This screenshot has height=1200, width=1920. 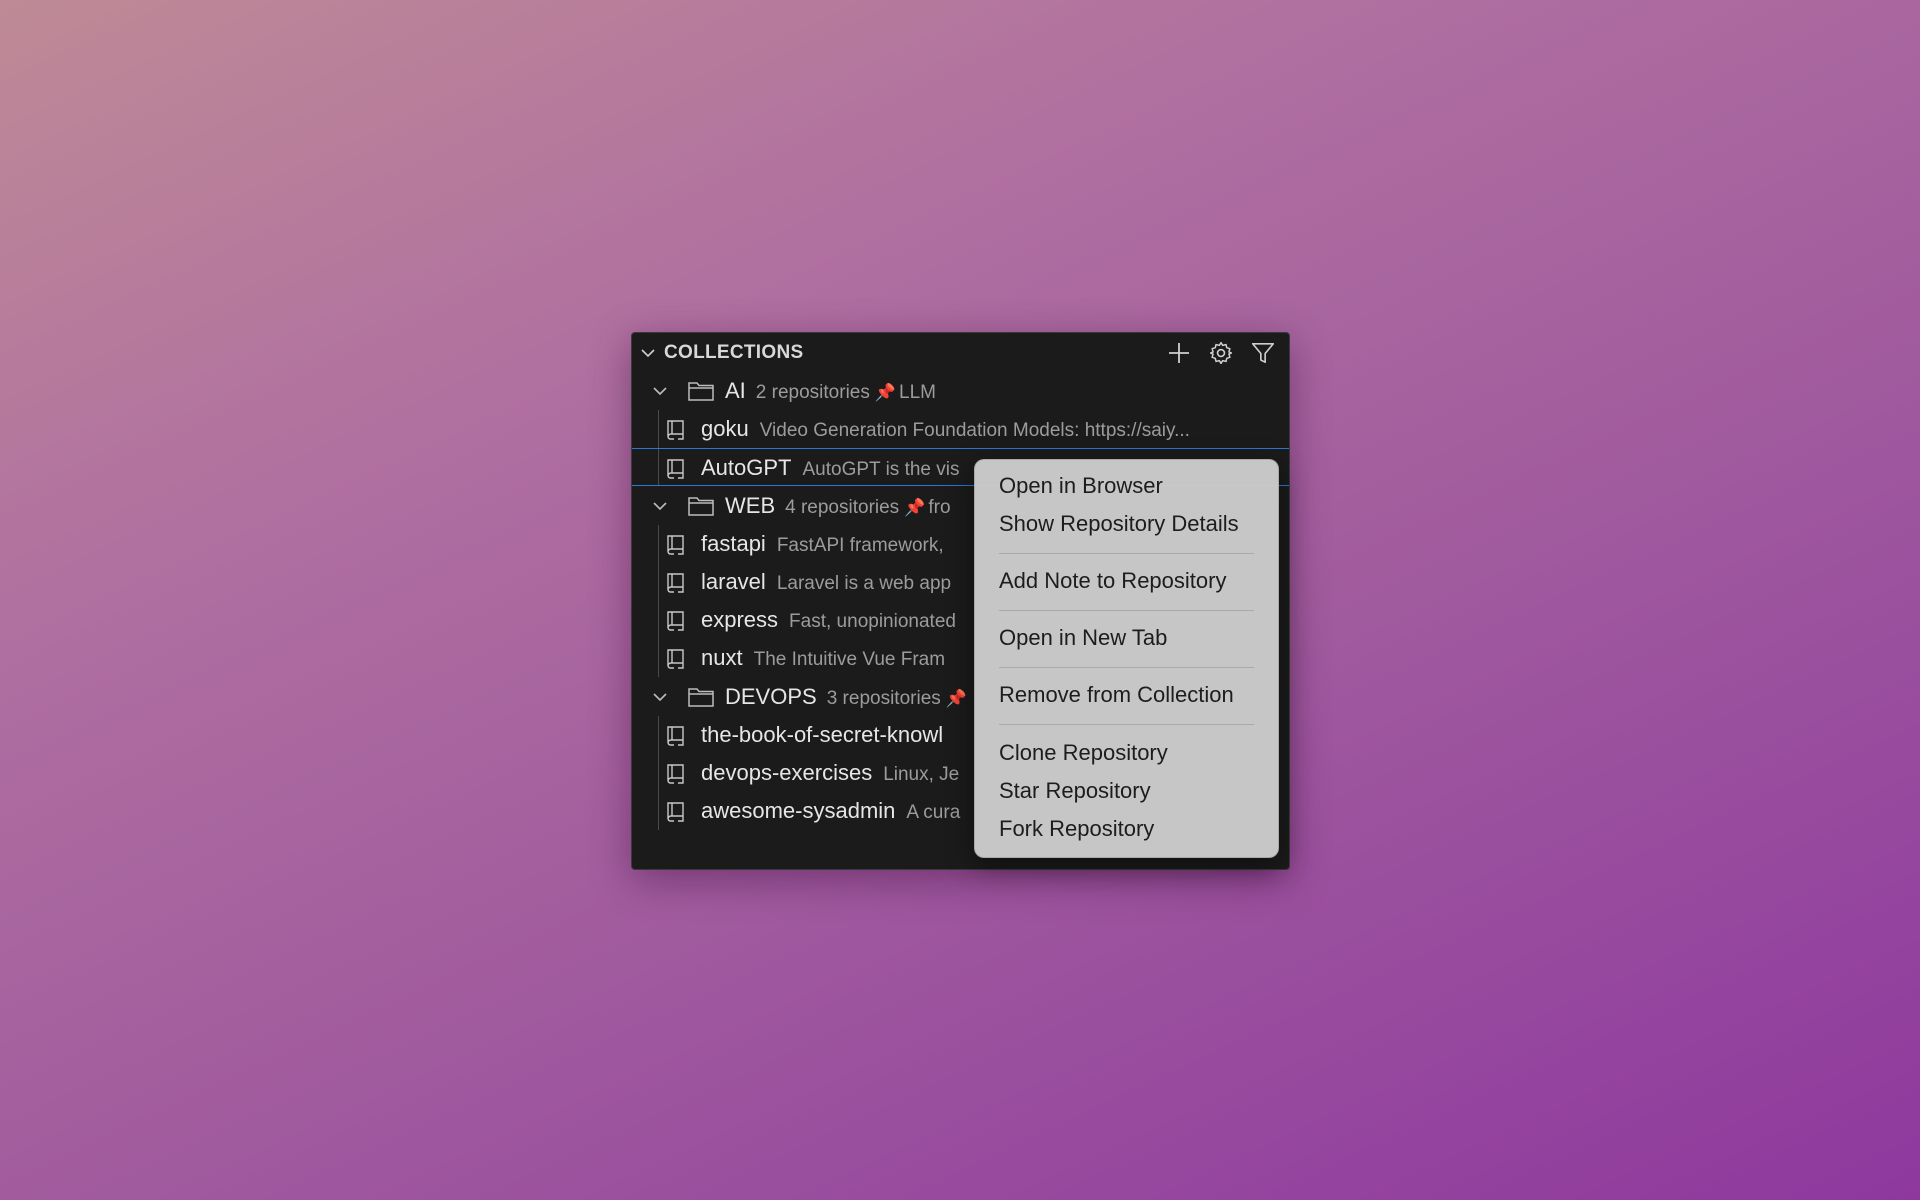 What do you see at coordinates (733, 543) in the screenshot?
I see `repo-name: fastapi` at bounding box center [733, 543].